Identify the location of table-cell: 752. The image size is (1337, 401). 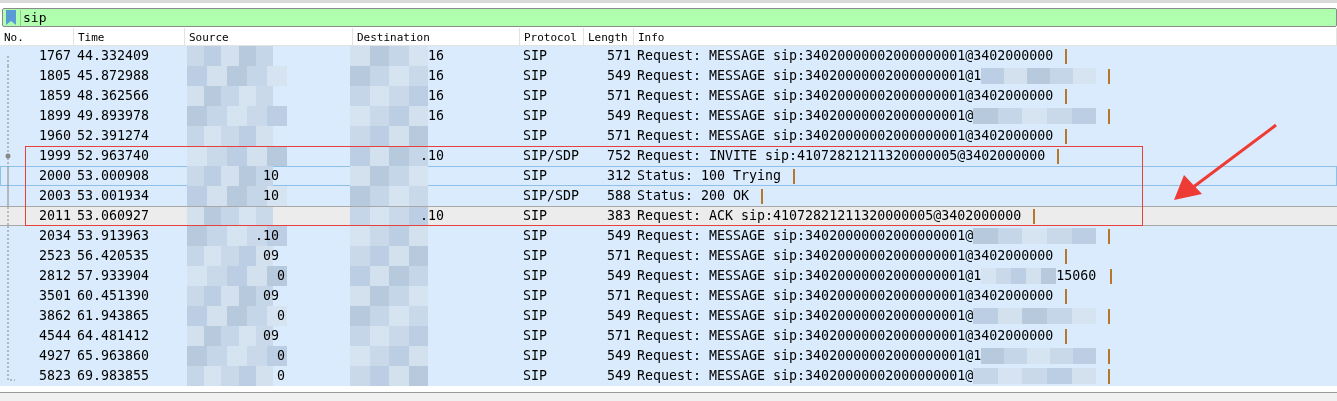
(618, 155).